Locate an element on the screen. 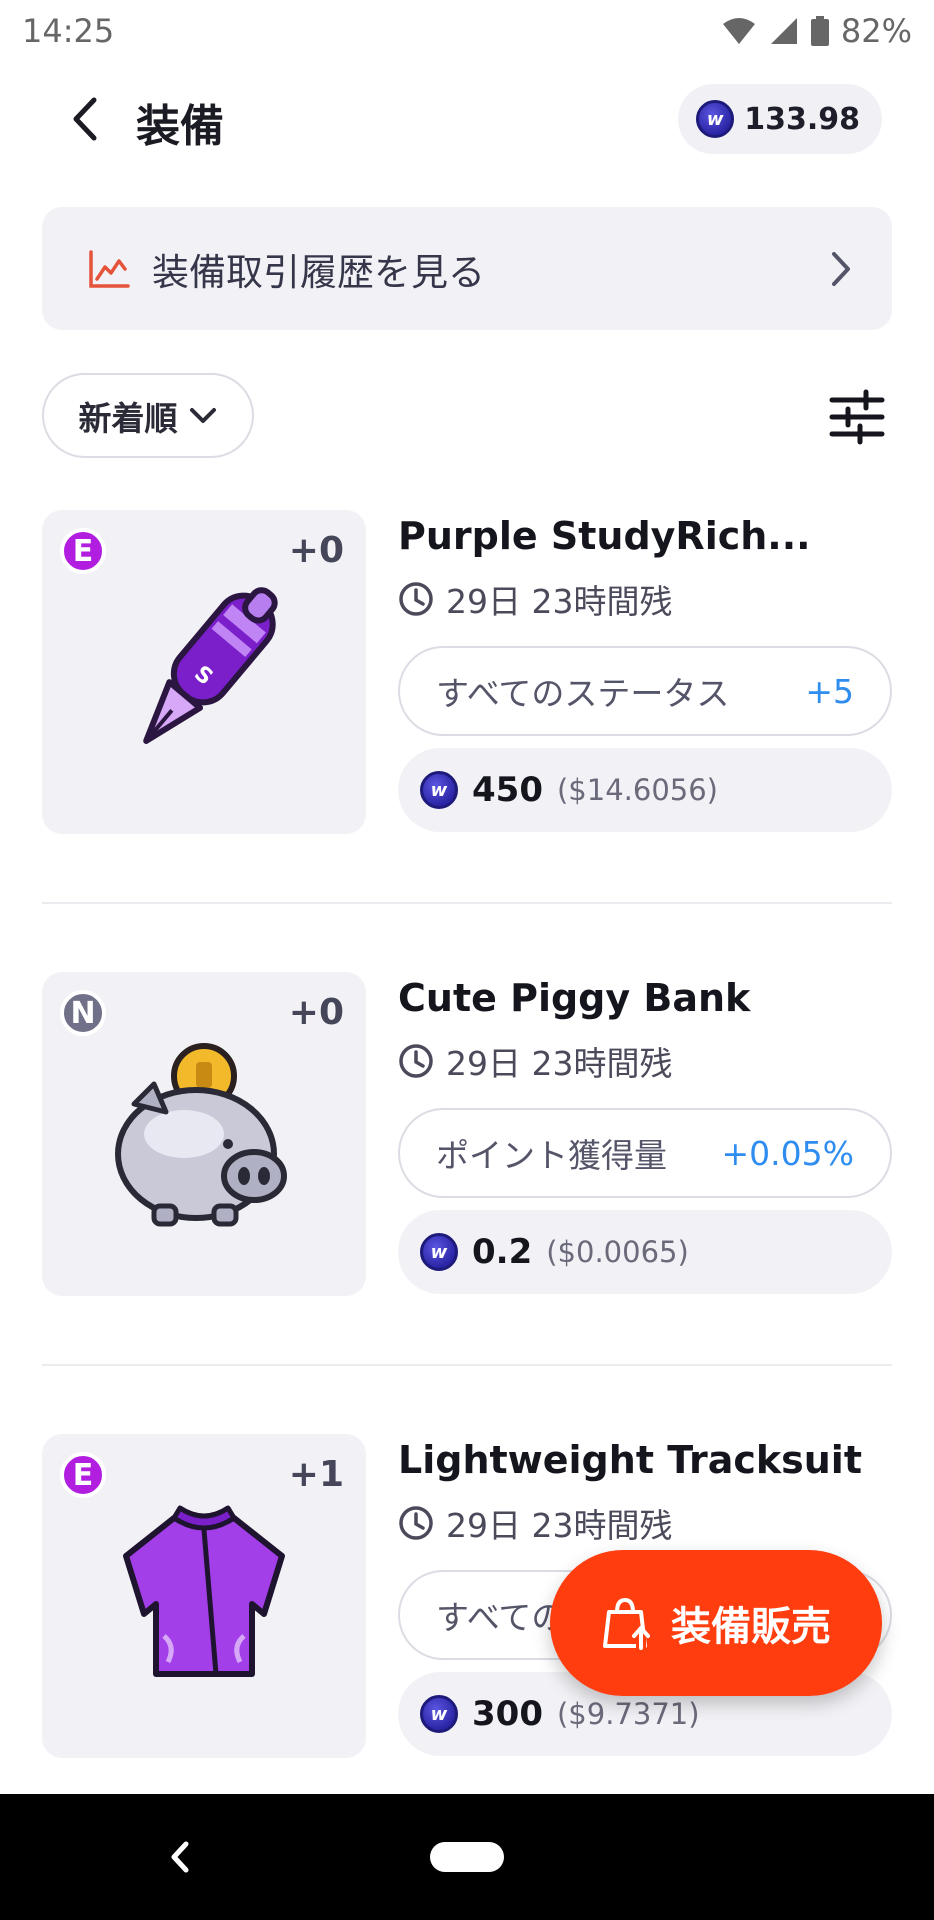  sort-dropdown: 新着順 is located at coordinates (148, 415).